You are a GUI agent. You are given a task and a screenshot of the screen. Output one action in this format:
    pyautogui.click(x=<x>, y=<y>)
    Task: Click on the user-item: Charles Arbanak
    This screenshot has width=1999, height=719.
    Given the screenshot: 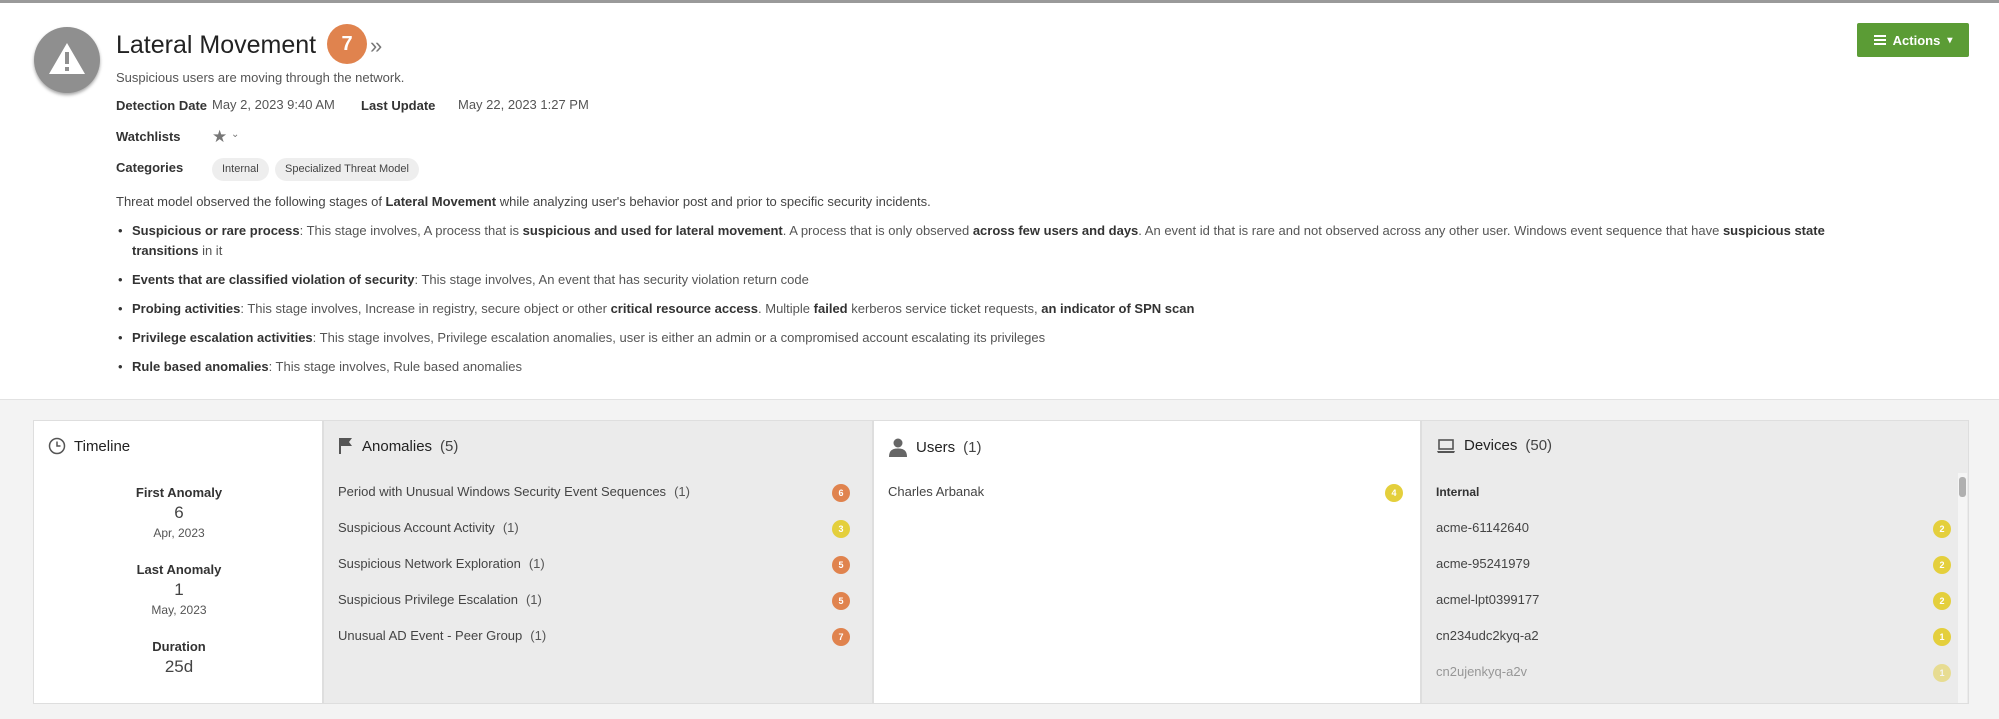 What is the action you would take?
    pyautogui.click(x=936, y=491)
    